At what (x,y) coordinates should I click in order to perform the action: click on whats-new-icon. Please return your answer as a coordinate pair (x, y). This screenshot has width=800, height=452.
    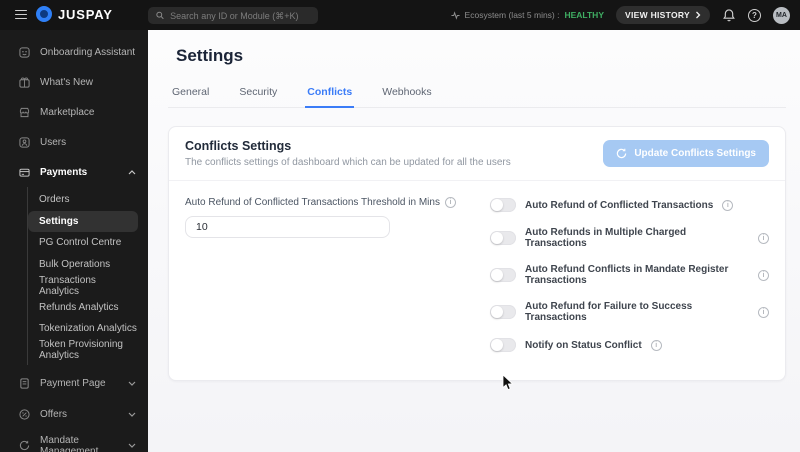
    Looking at the image, I should click on (24, 82).